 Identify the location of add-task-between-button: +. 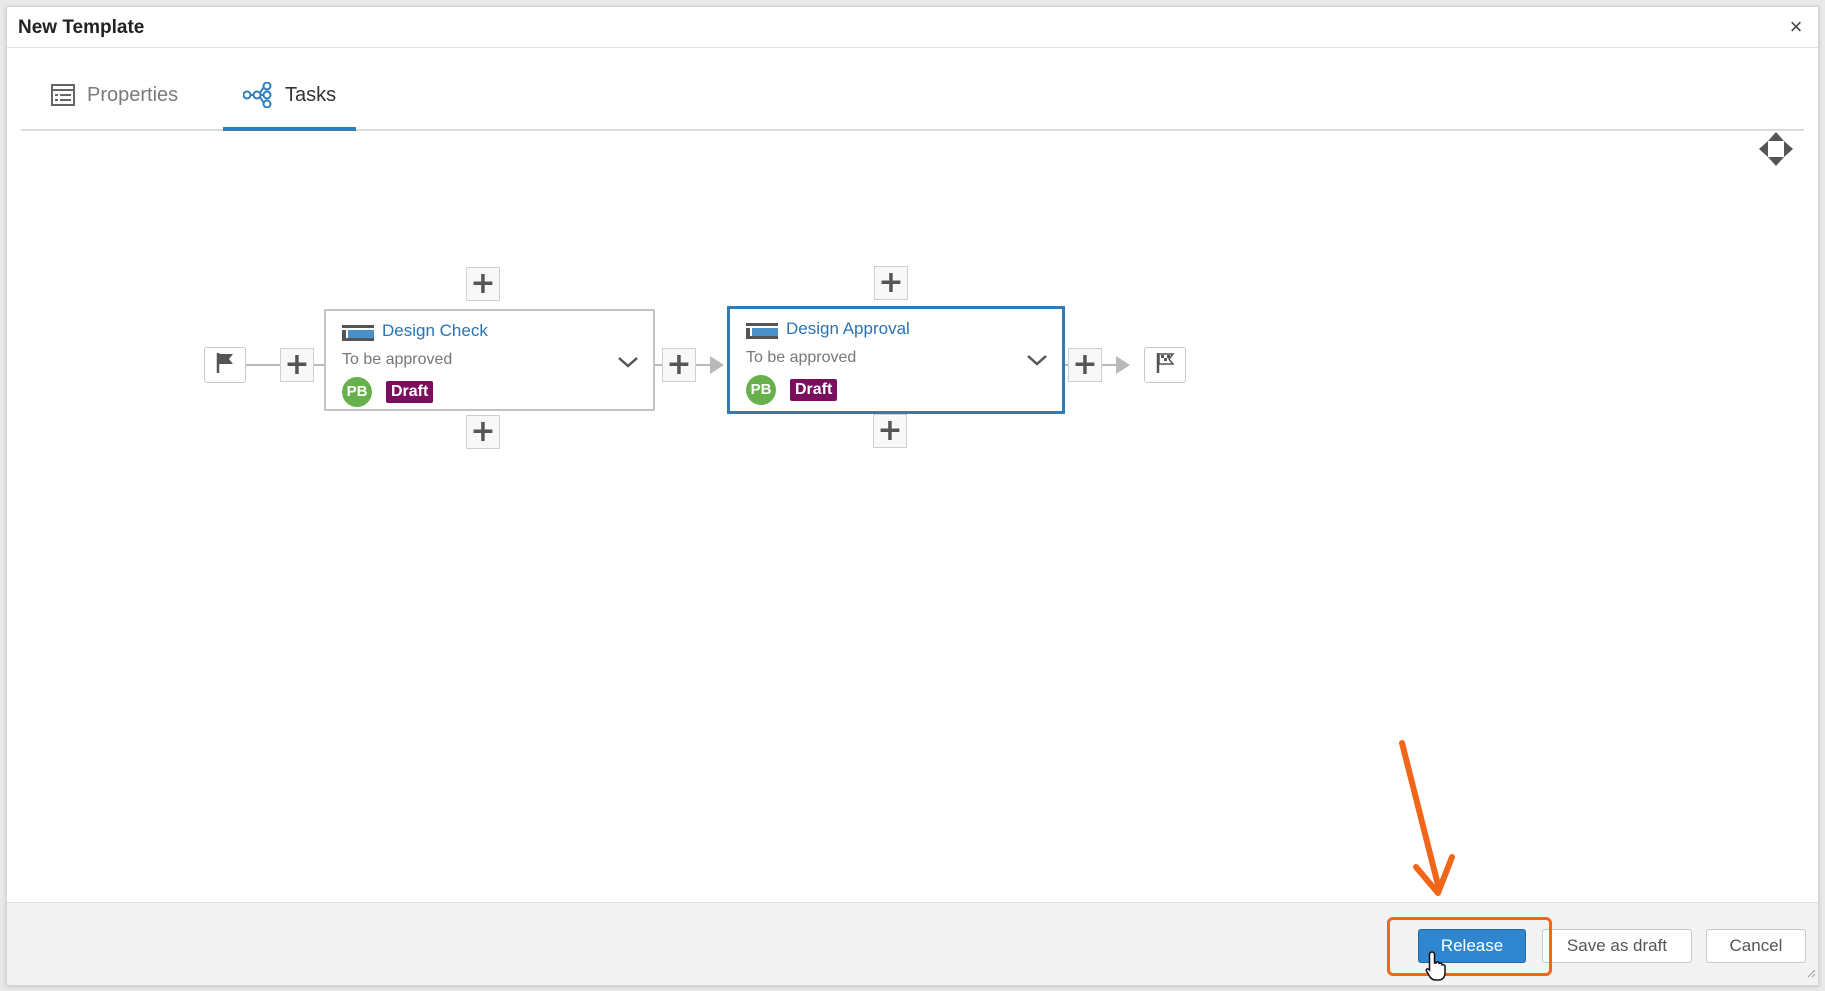
(679, 365).